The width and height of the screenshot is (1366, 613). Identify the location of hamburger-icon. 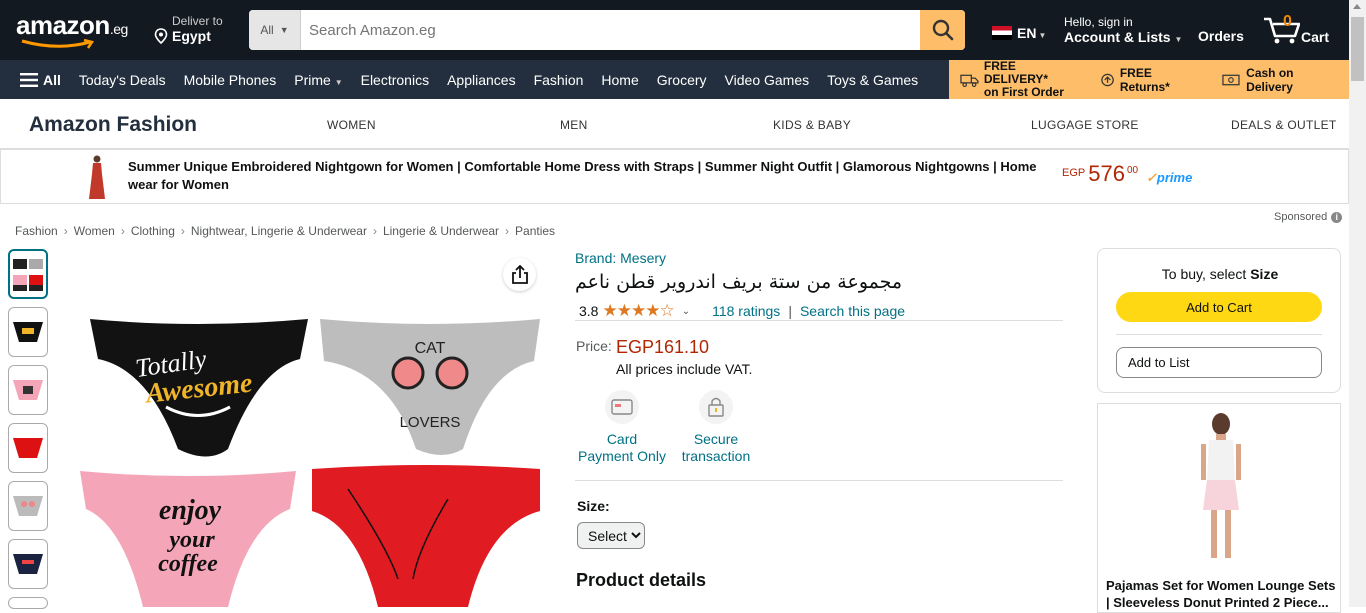
(29, 79).